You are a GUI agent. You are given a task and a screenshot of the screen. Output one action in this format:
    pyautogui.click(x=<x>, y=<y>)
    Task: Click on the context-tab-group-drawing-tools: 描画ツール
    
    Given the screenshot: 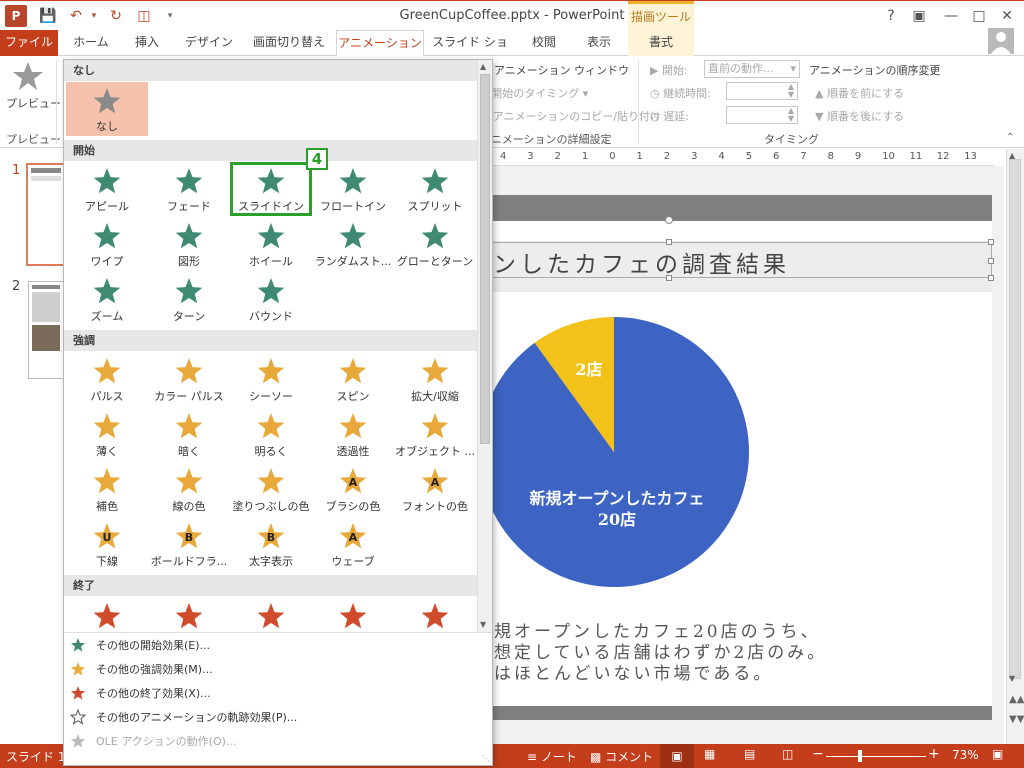 What is the action you would take?
    pyautogui.click(x=661, y=16)
    